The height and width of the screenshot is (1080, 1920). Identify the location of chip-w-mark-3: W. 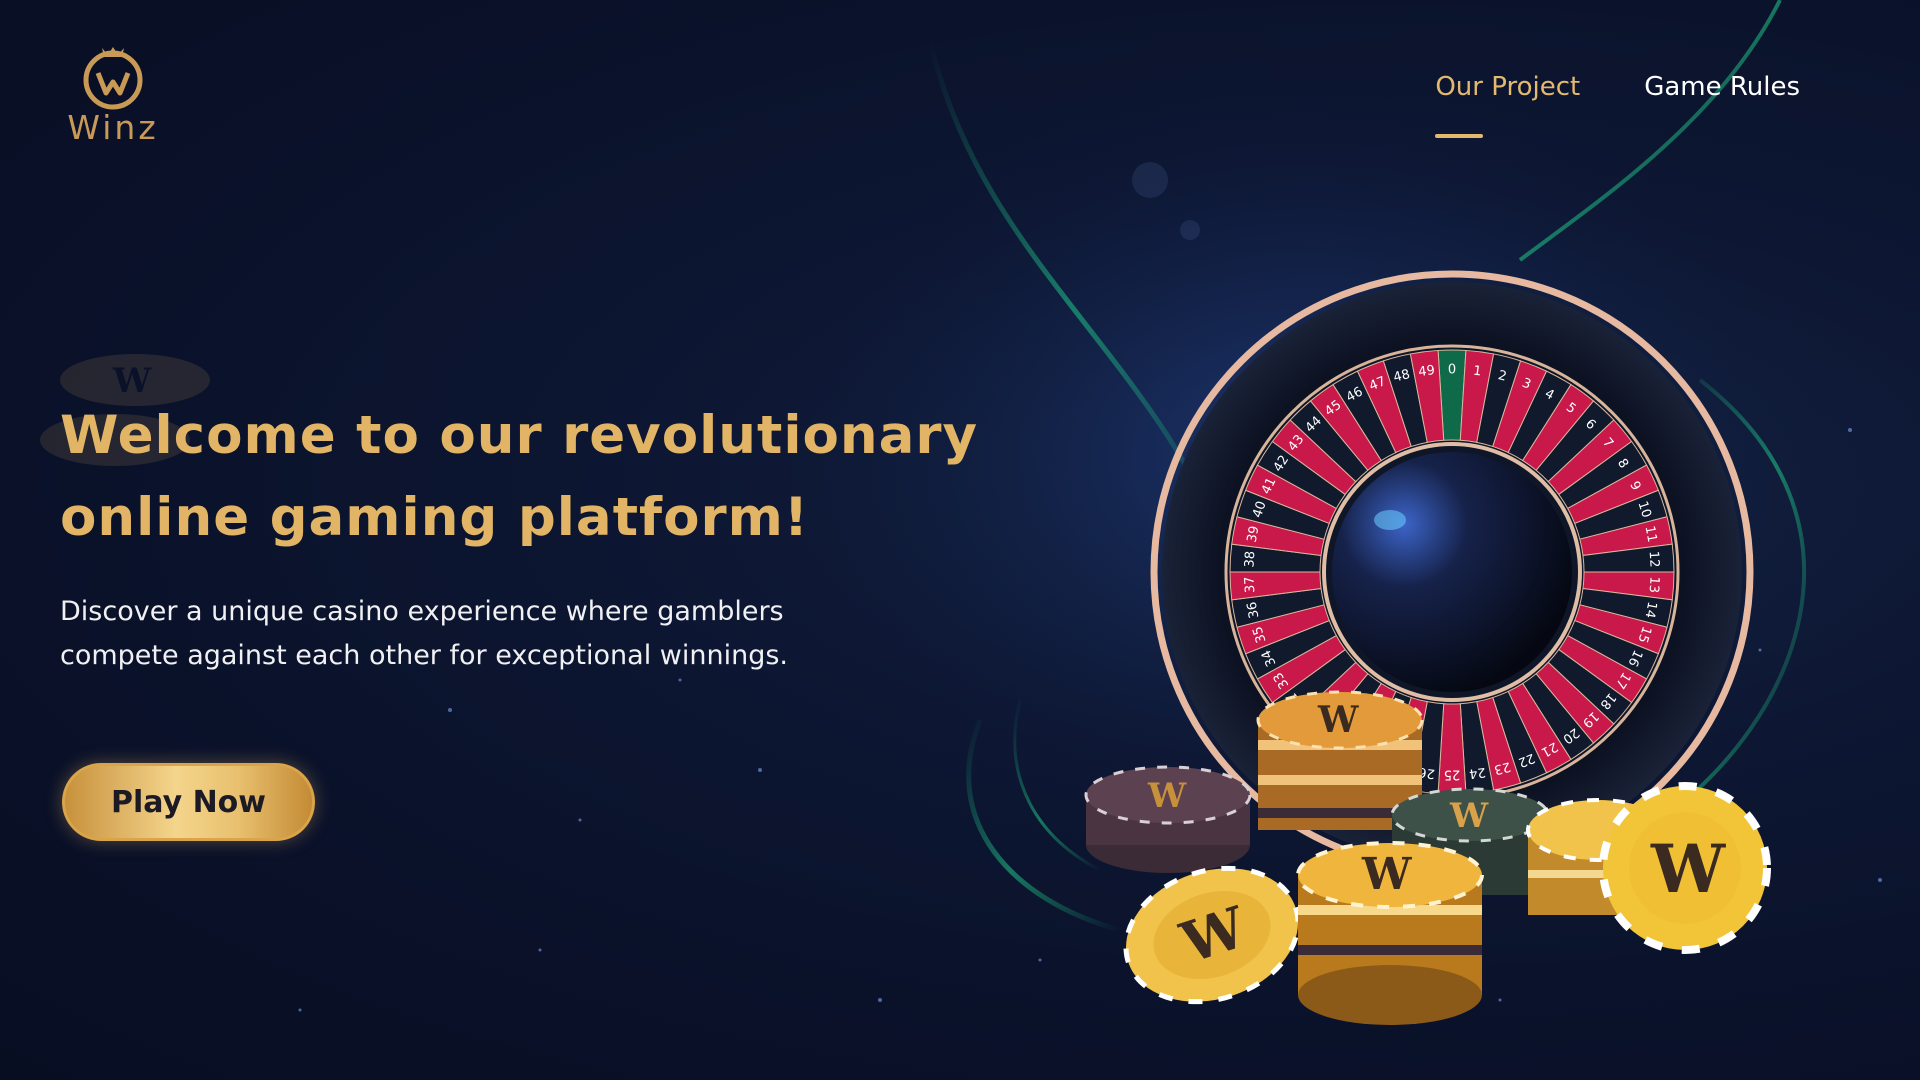
(1469, 816).